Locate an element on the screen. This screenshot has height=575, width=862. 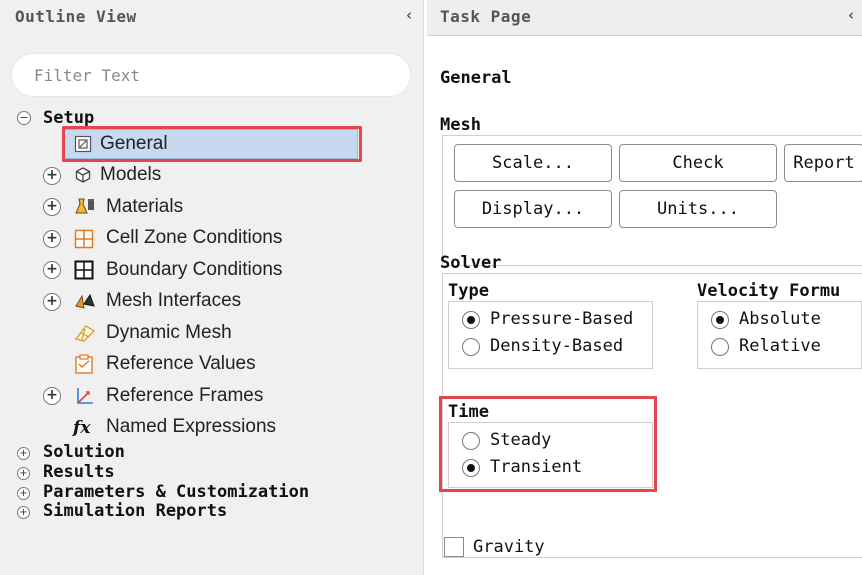
materials-expand-toggle: + is located at coordinates (52, 207).